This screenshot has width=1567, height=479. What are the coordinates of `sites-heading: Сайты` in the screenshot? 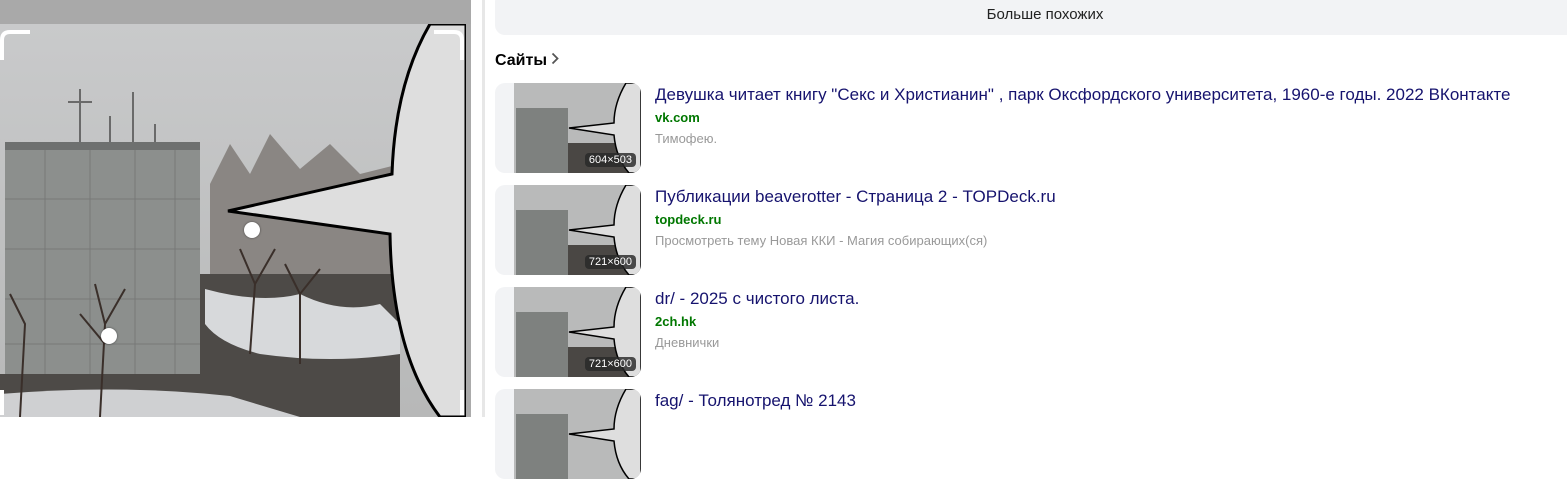 It's located at (521, 60).